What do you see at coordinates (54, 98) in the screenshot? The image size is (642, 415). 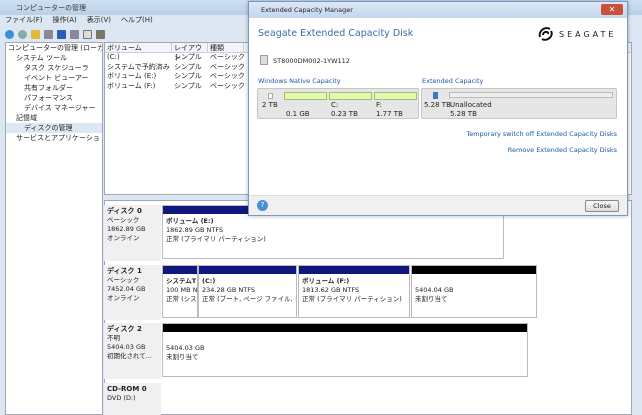 I see `tree-item: パフォーマンス` at bounding box center [54, 98].